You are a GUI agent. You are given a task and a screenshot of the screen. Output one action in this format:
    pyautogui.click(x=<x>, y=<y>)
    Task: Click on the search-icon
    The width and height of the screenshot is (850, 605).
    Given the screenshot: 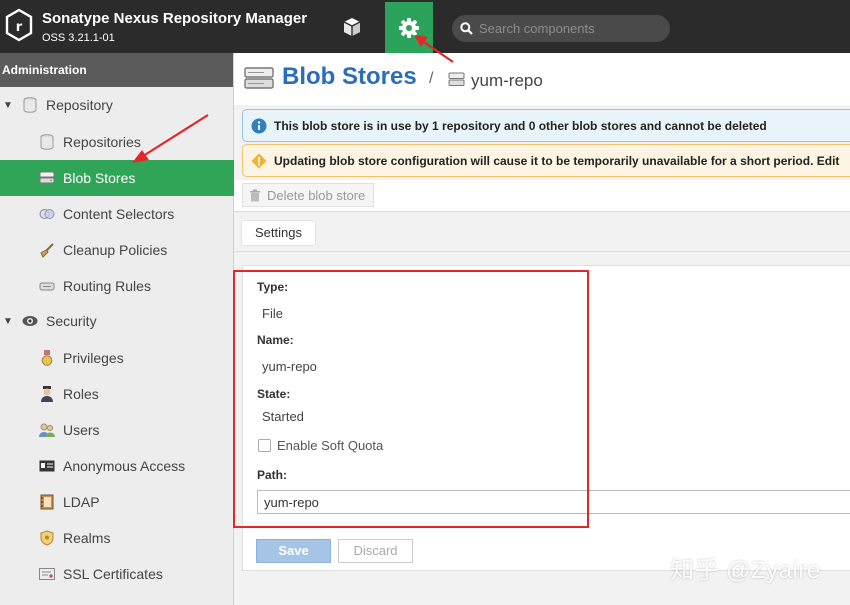 What is the action you would take?
    pyautogui.click(x=466, y=28)
    